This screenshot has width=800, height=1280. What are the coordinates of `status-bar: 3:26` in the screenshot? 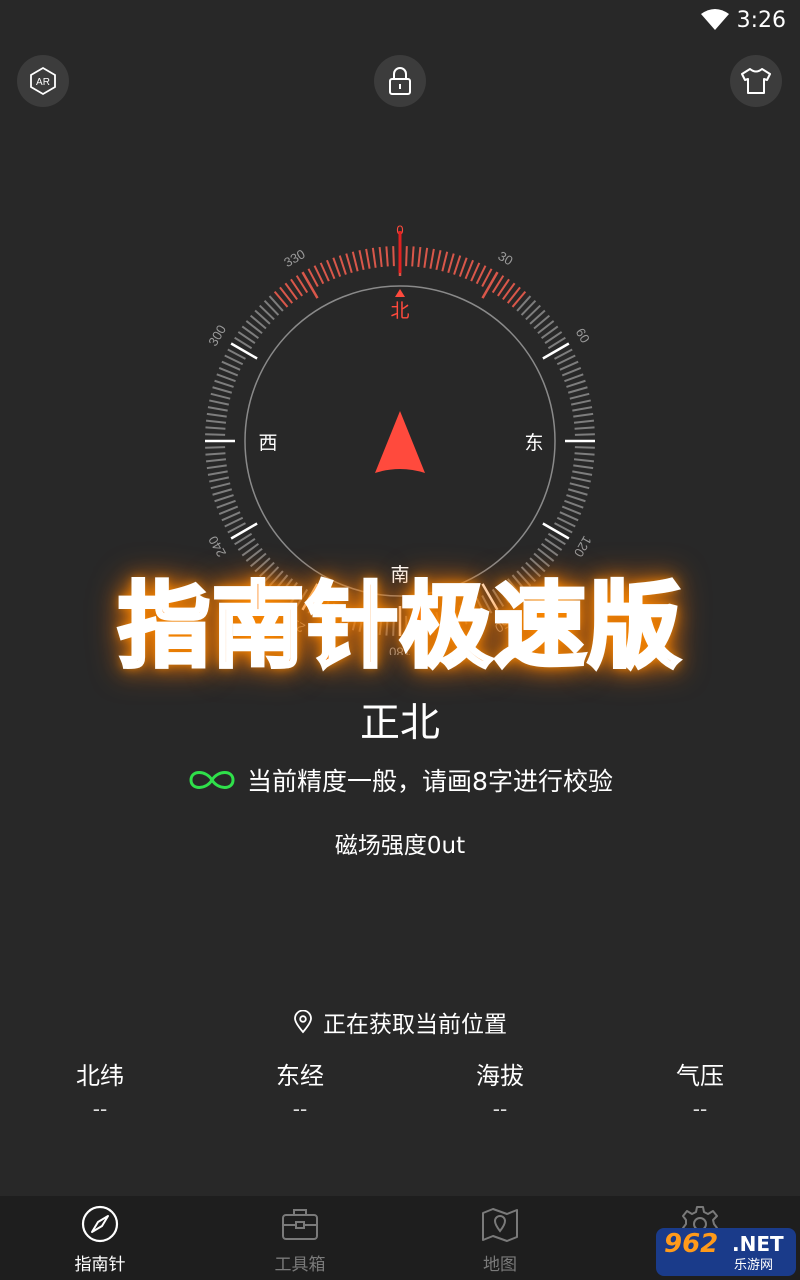 It's located at (400, 22).